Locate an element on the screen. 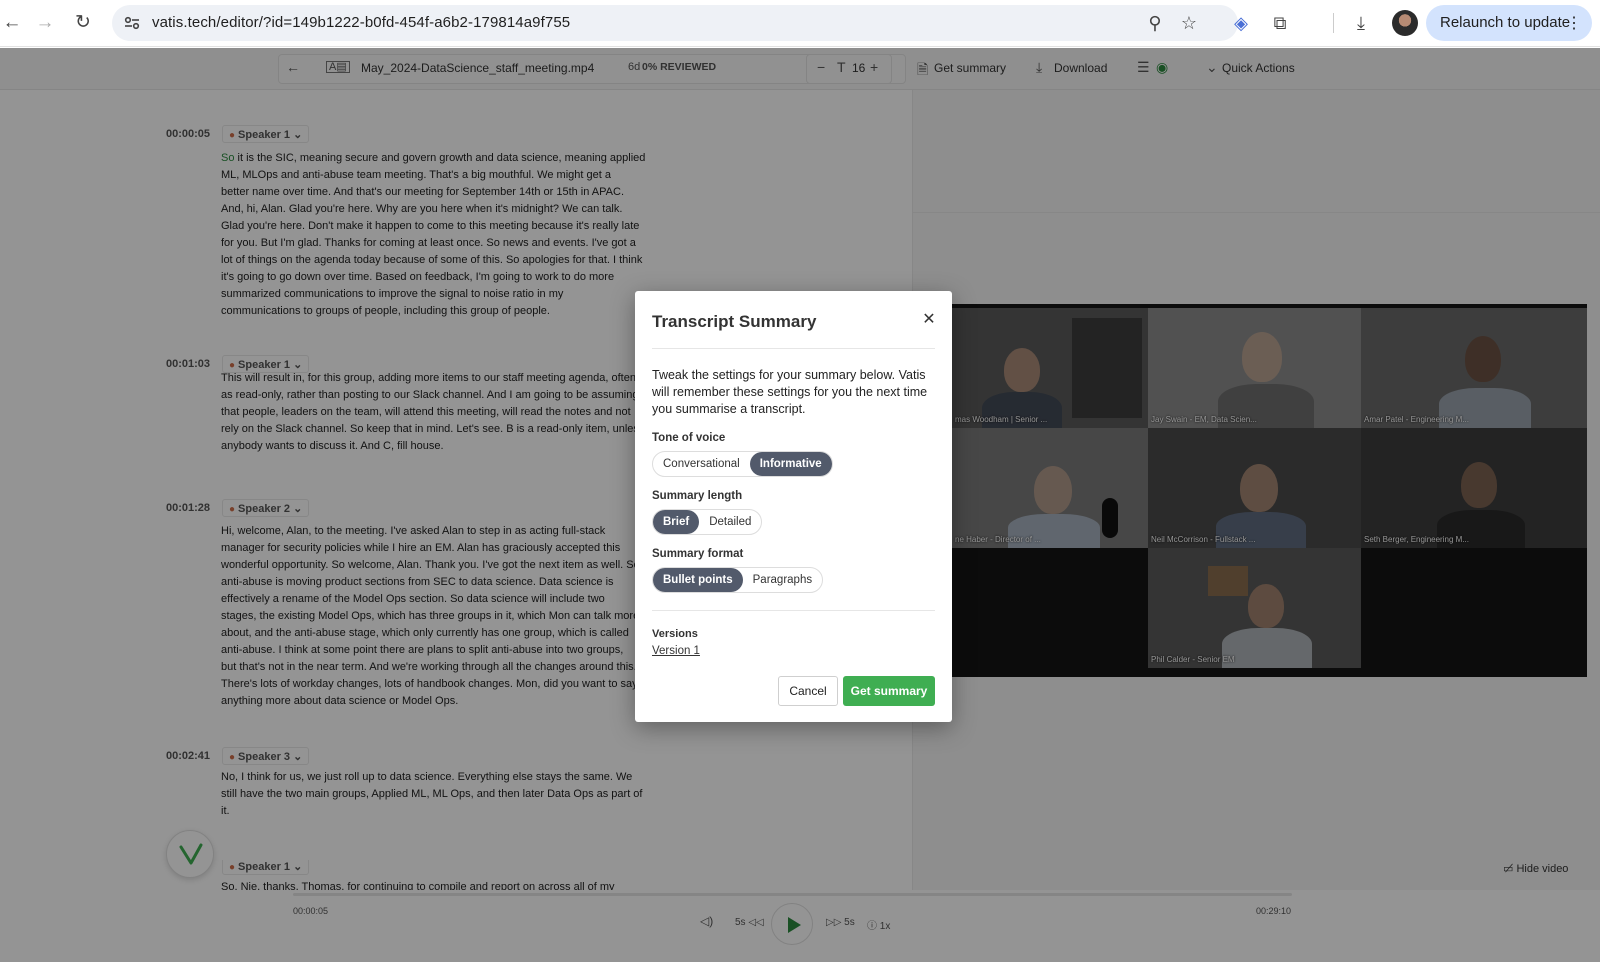 The image size is (1600, 962). tone-label: Tone of voice is located at coordinates (689, 438).